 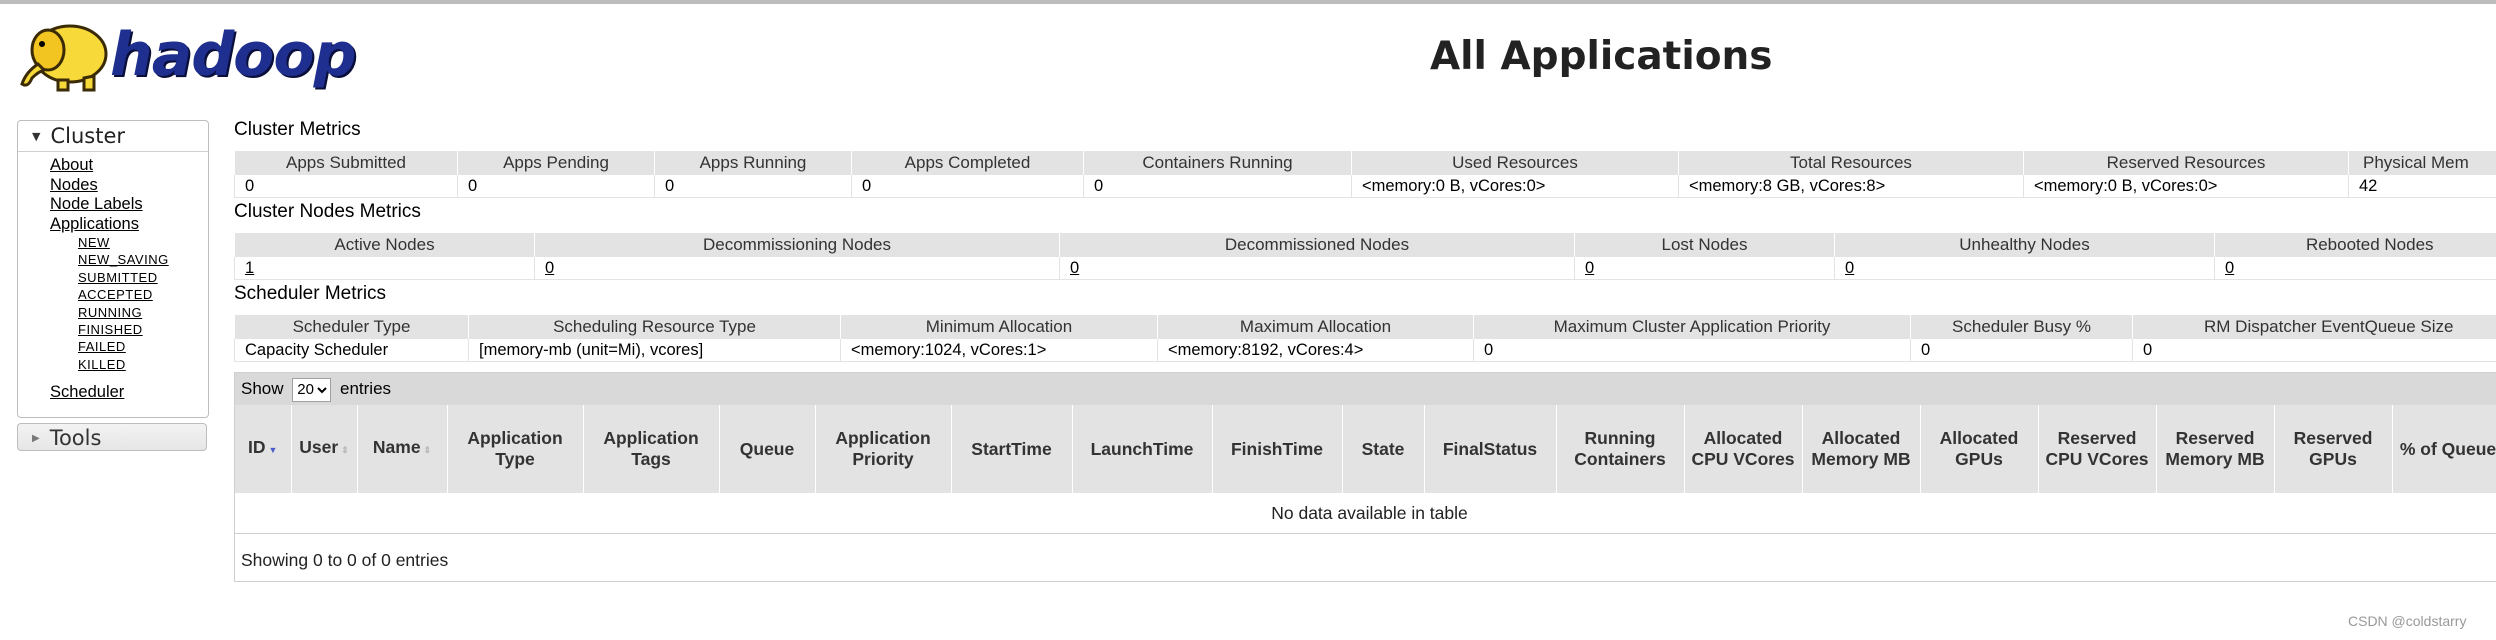 I want to click on sidebar-state-finished: FINISHED, so click(x=143, y=329).